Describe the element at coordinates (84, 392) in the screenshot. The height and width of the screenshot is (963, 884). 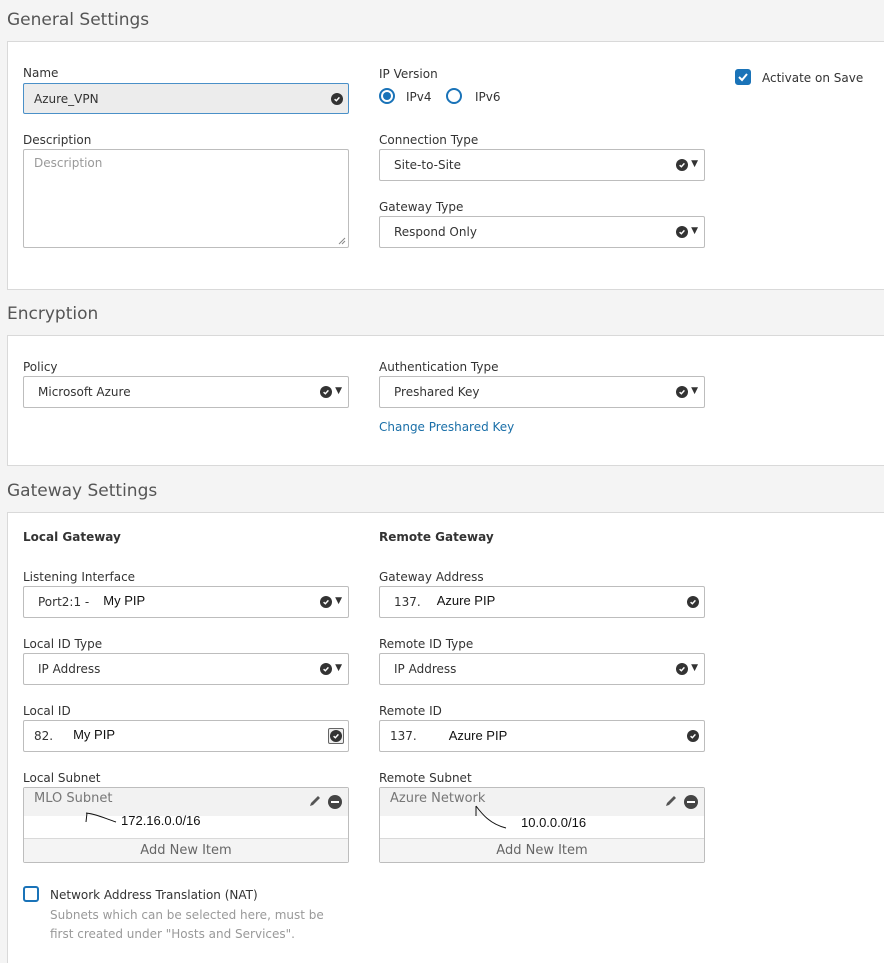
I see `policy-value: Microsoft Azure` at that location.